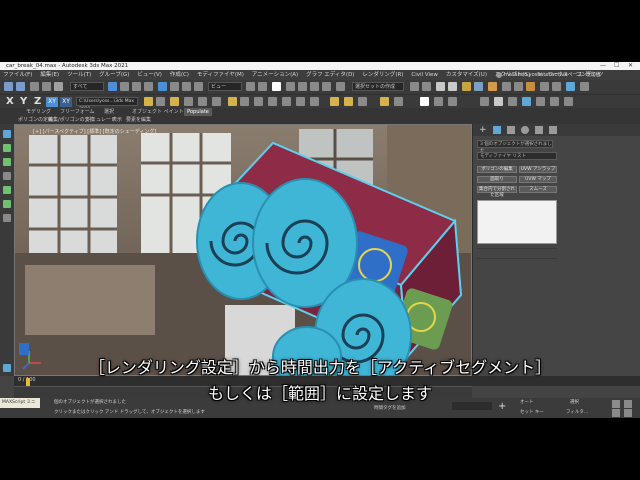 This screenshot has width=640, height=480. I want to click on open-explorer-icon, so click(584, 86).